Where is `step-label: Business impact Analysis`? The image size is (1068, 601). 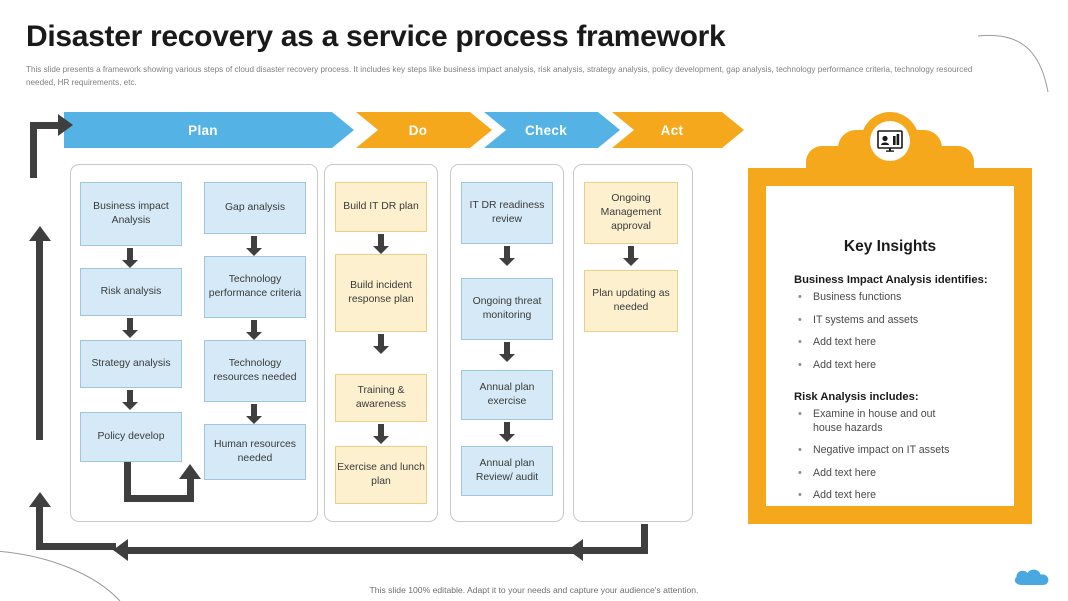
step-label: Business impact Analysis is located at coordinates (131, 213).